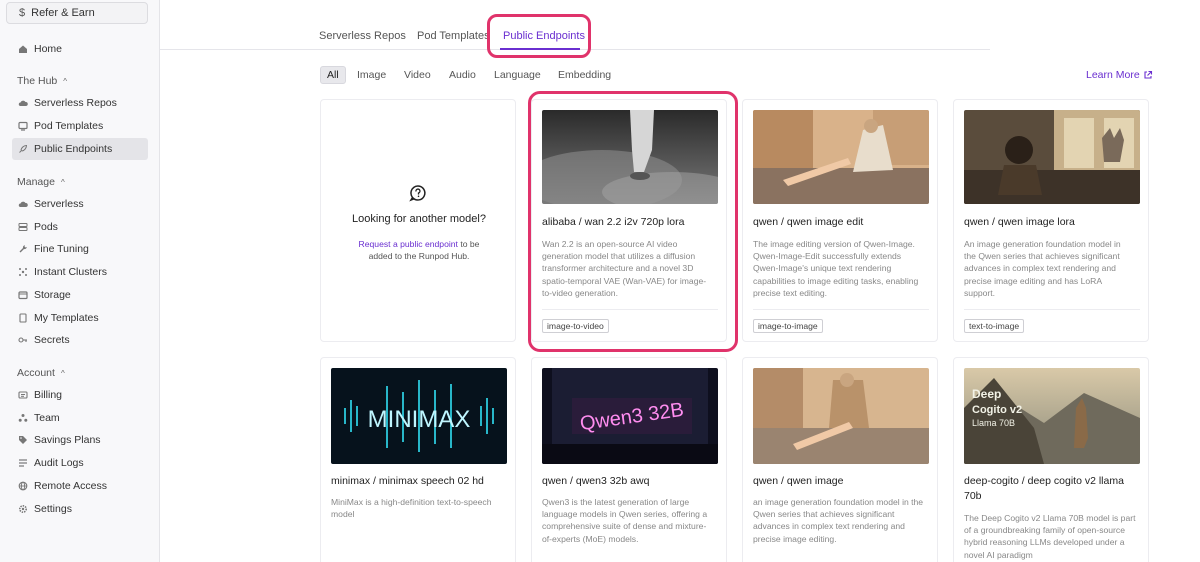 This screenshot has width=1200, height=562. I want to click on filter-audio: Audio, so click(462, 75).